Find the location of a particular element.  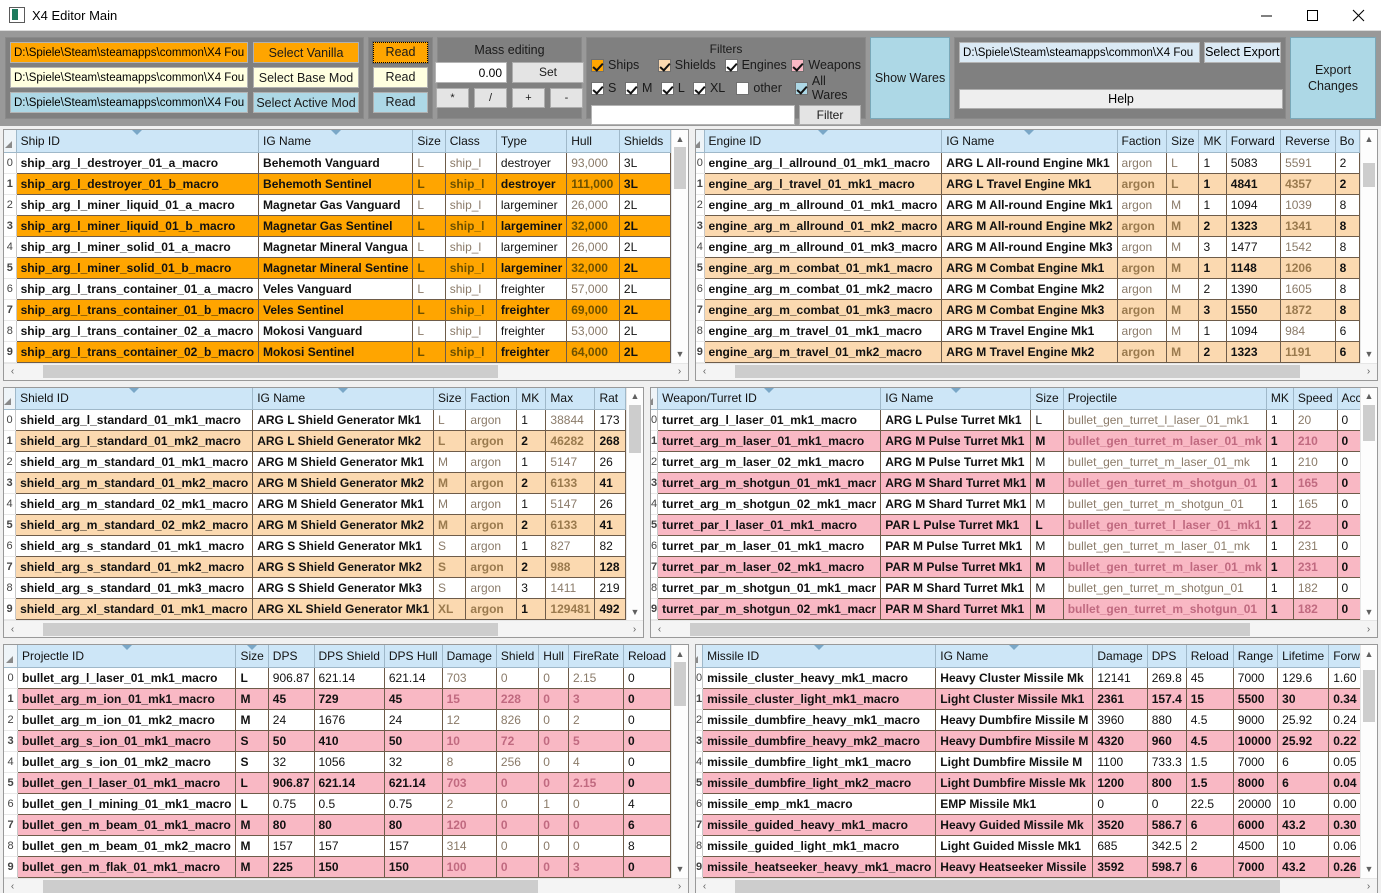

engines-hthumb is located at coordinates (1017, 371).